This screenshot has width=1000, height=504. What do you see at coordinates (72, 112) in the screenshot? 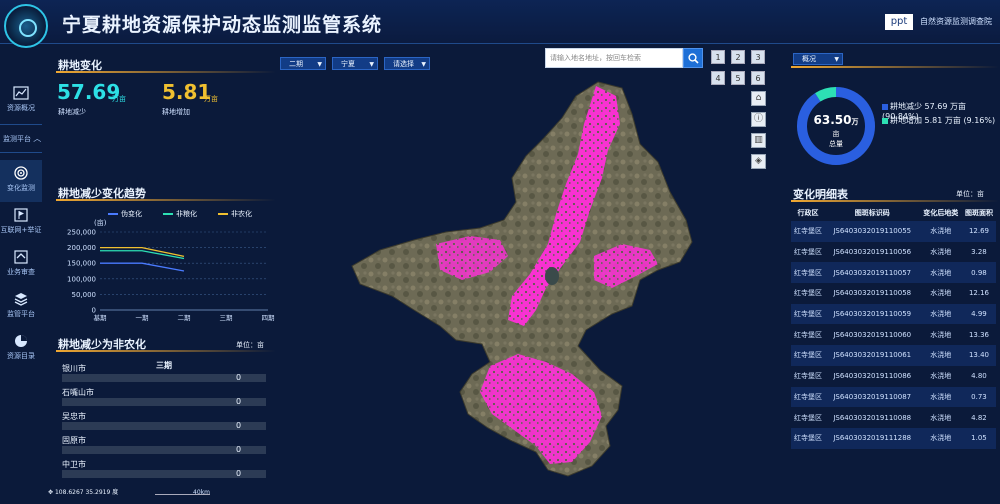
I see `decrease-label: 耕地减少` at bounding box center [72, 112].